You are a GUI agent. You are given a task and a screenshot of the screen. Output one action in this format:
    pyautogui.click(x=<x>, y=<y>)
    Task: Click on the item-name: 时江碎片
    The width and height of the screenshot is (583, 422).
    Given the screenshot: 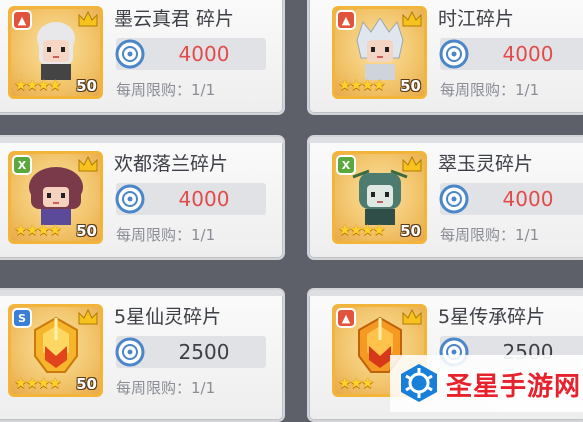 What is the action you would take?
    pyautogui.click(x=476, y=19)
    